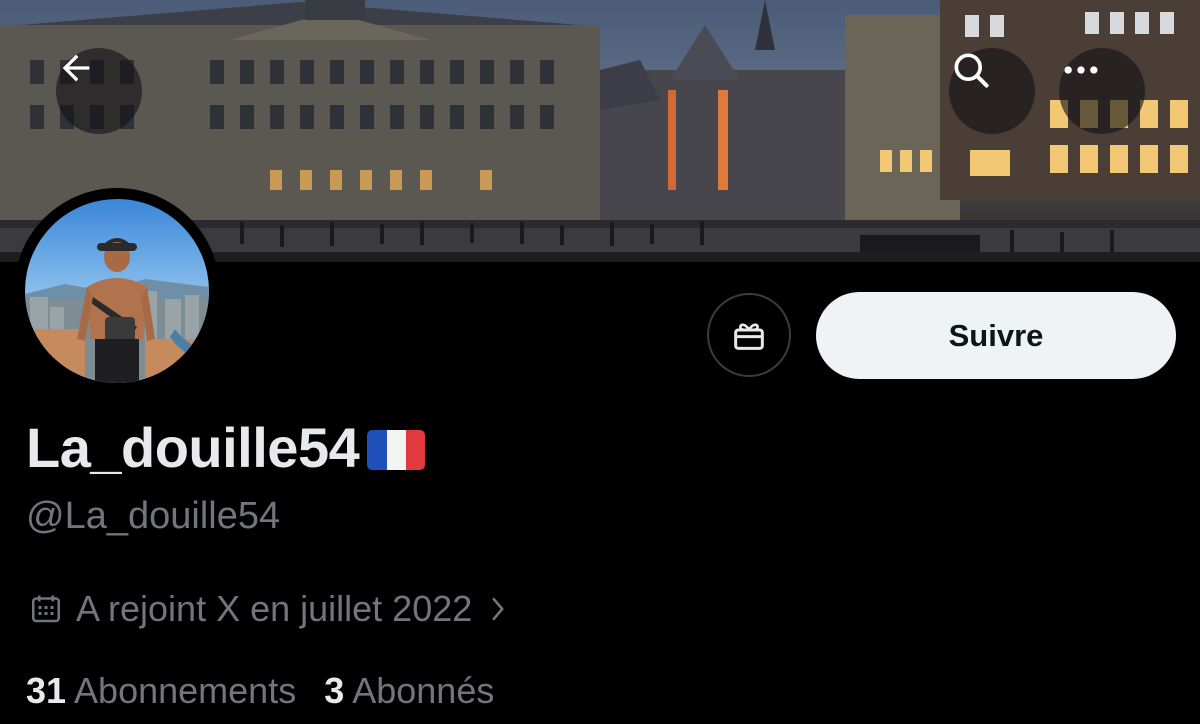 Image resolution: width=1200 pixels, height=724 pixels. I want to click on follow-button: Suivre, so click(996, 335).